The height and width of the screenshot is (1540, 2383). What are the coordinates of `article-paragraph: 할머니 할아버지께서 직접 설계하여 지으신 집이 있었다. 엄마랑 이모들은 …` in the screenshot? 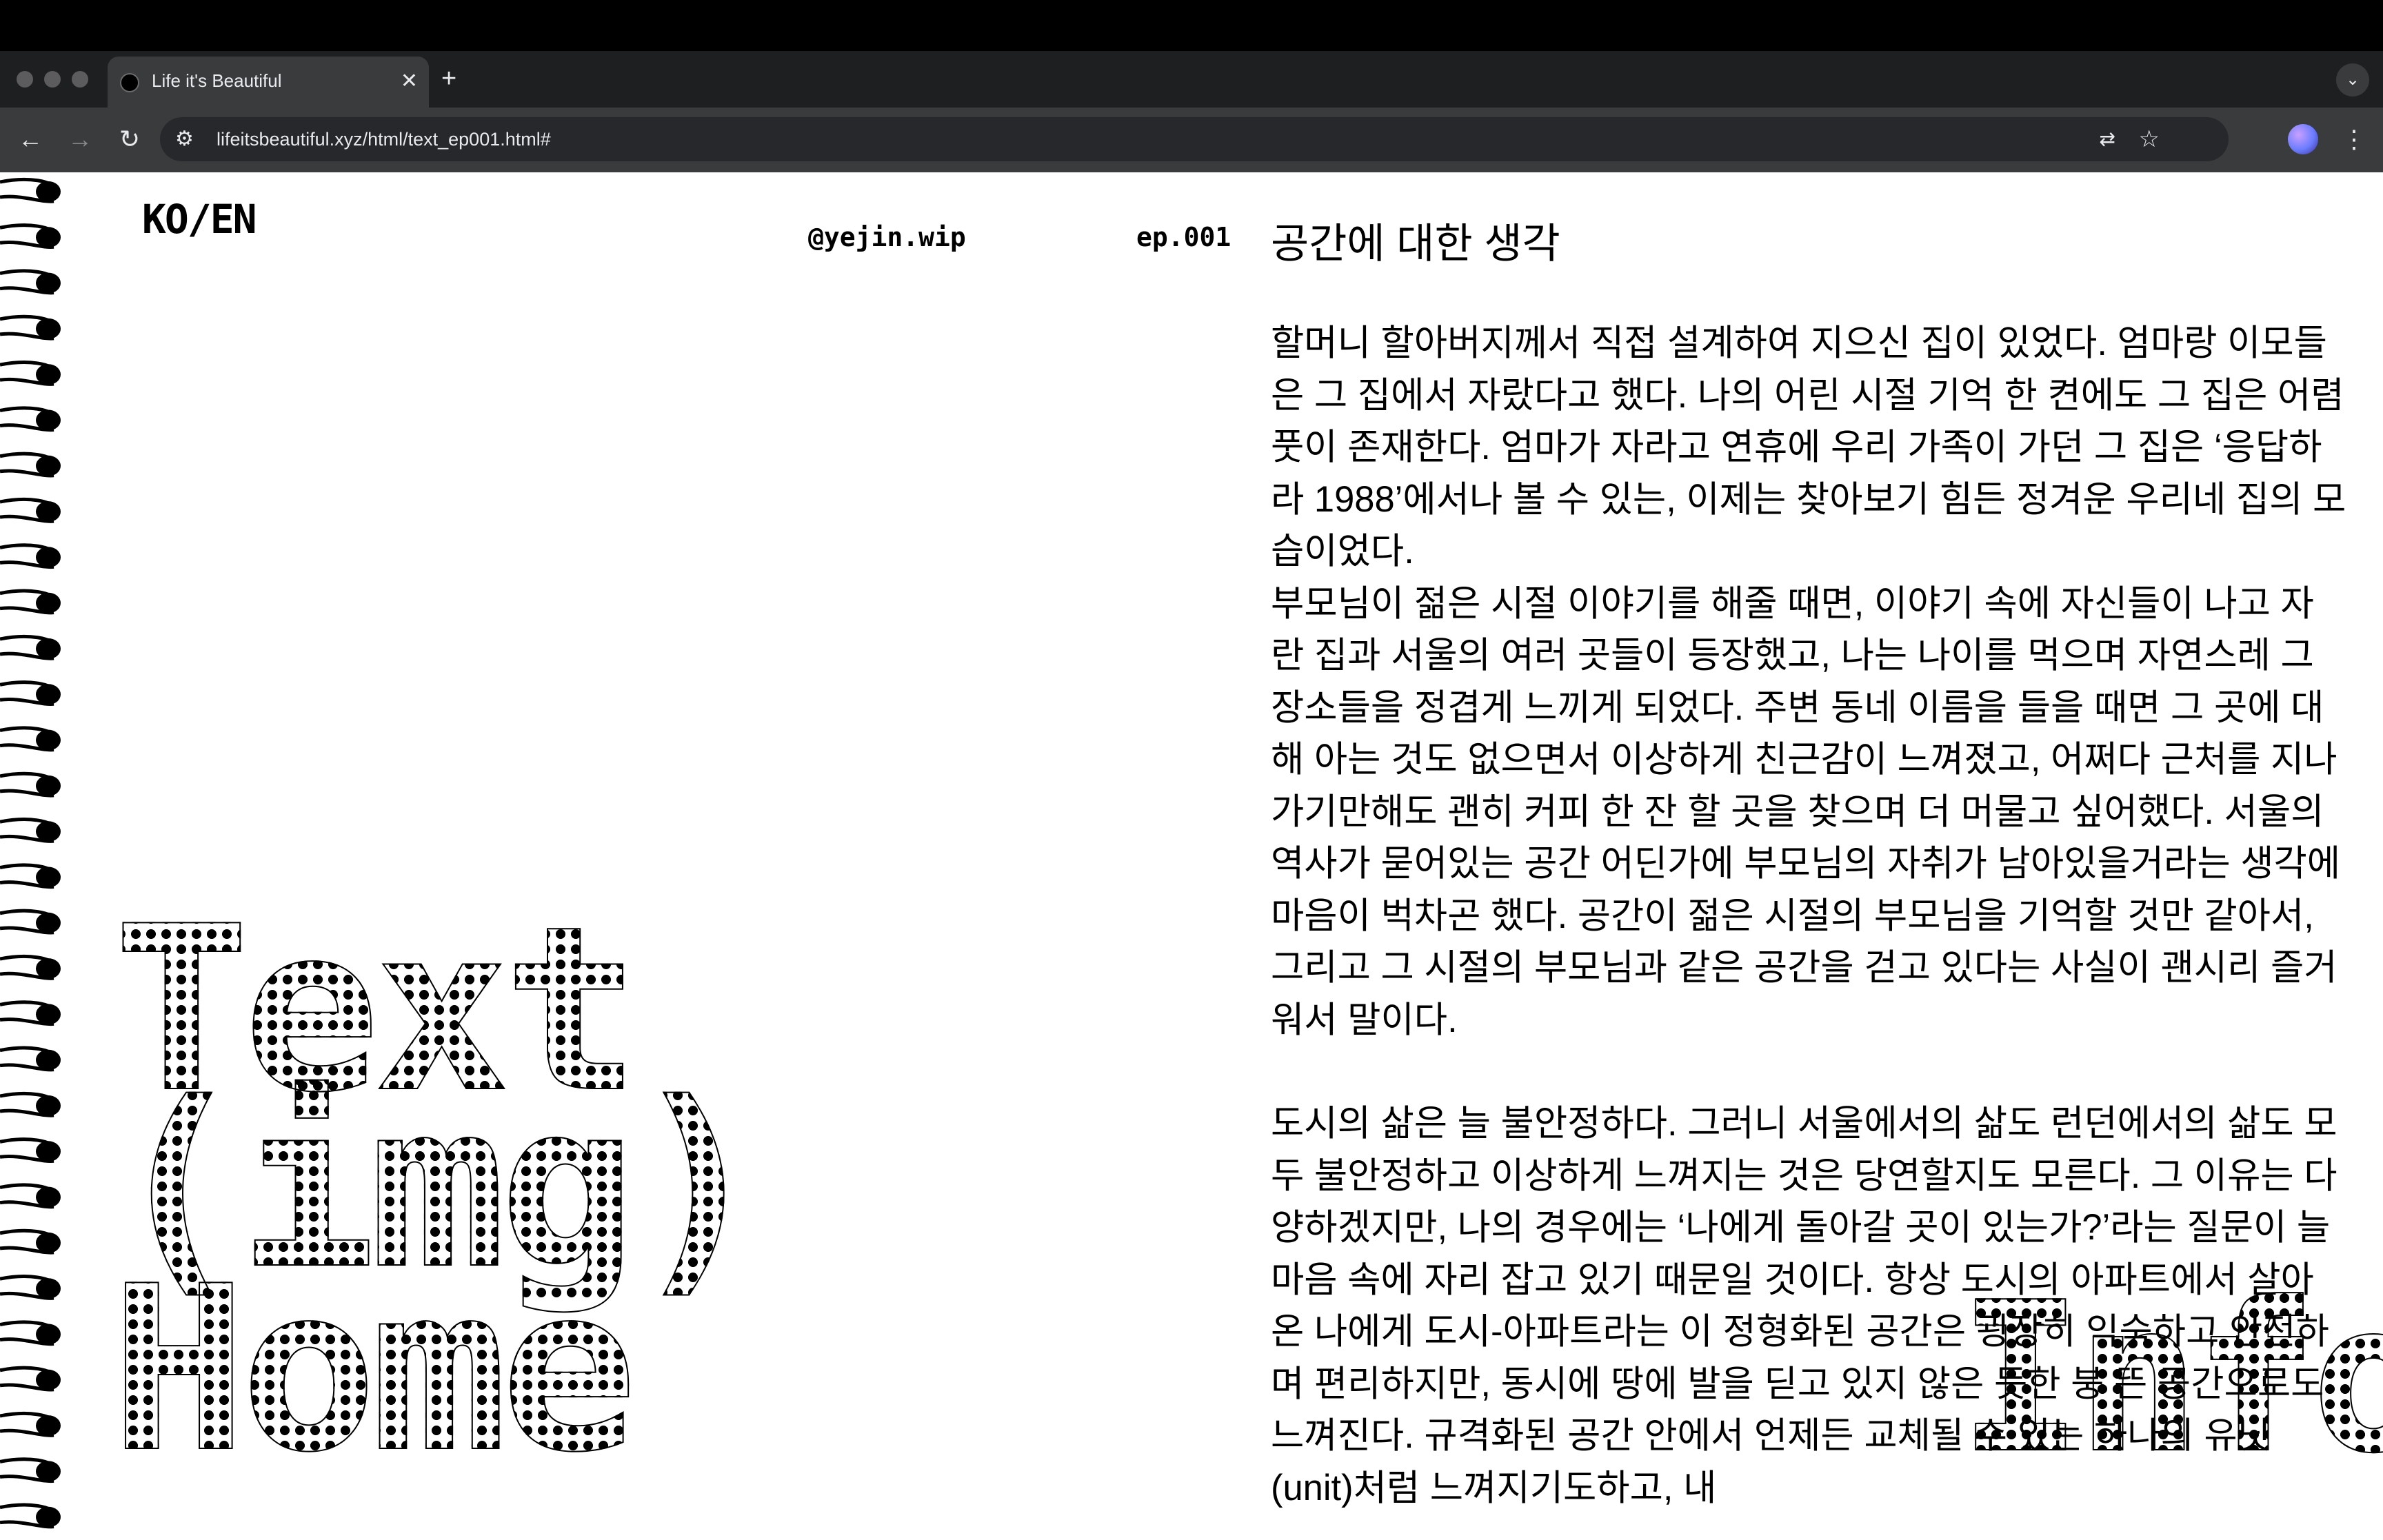 It's located at (1808, 447).